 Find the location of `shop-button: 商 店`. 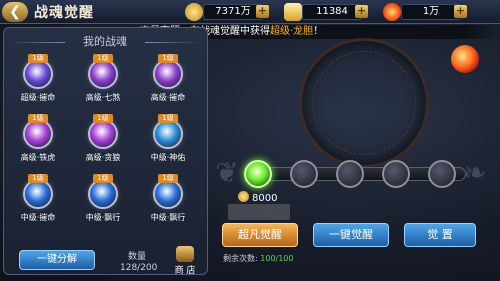

shop-button: 商 店 is located at coordinates (185, 261).